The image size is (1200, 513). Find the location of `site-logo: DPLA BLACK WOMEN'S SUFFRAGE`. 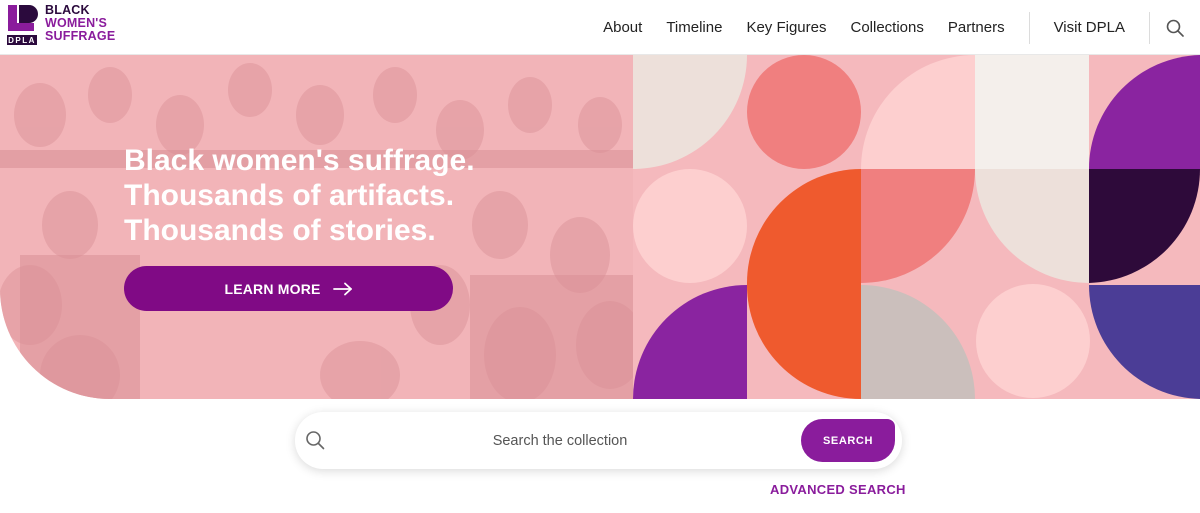

site-logo: DPLA BLACK WOMEN'S SUFFRAGE is located at coordinates (60, 25).